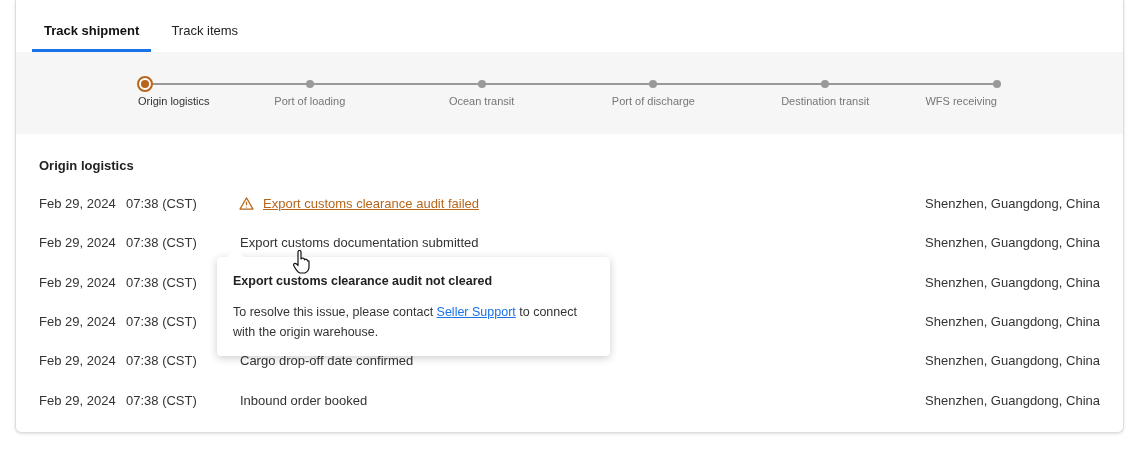  Describe the element at coordinates (359, 243) in the screenshot. I see `event-activity: Export customs documentation submitted` at that location.